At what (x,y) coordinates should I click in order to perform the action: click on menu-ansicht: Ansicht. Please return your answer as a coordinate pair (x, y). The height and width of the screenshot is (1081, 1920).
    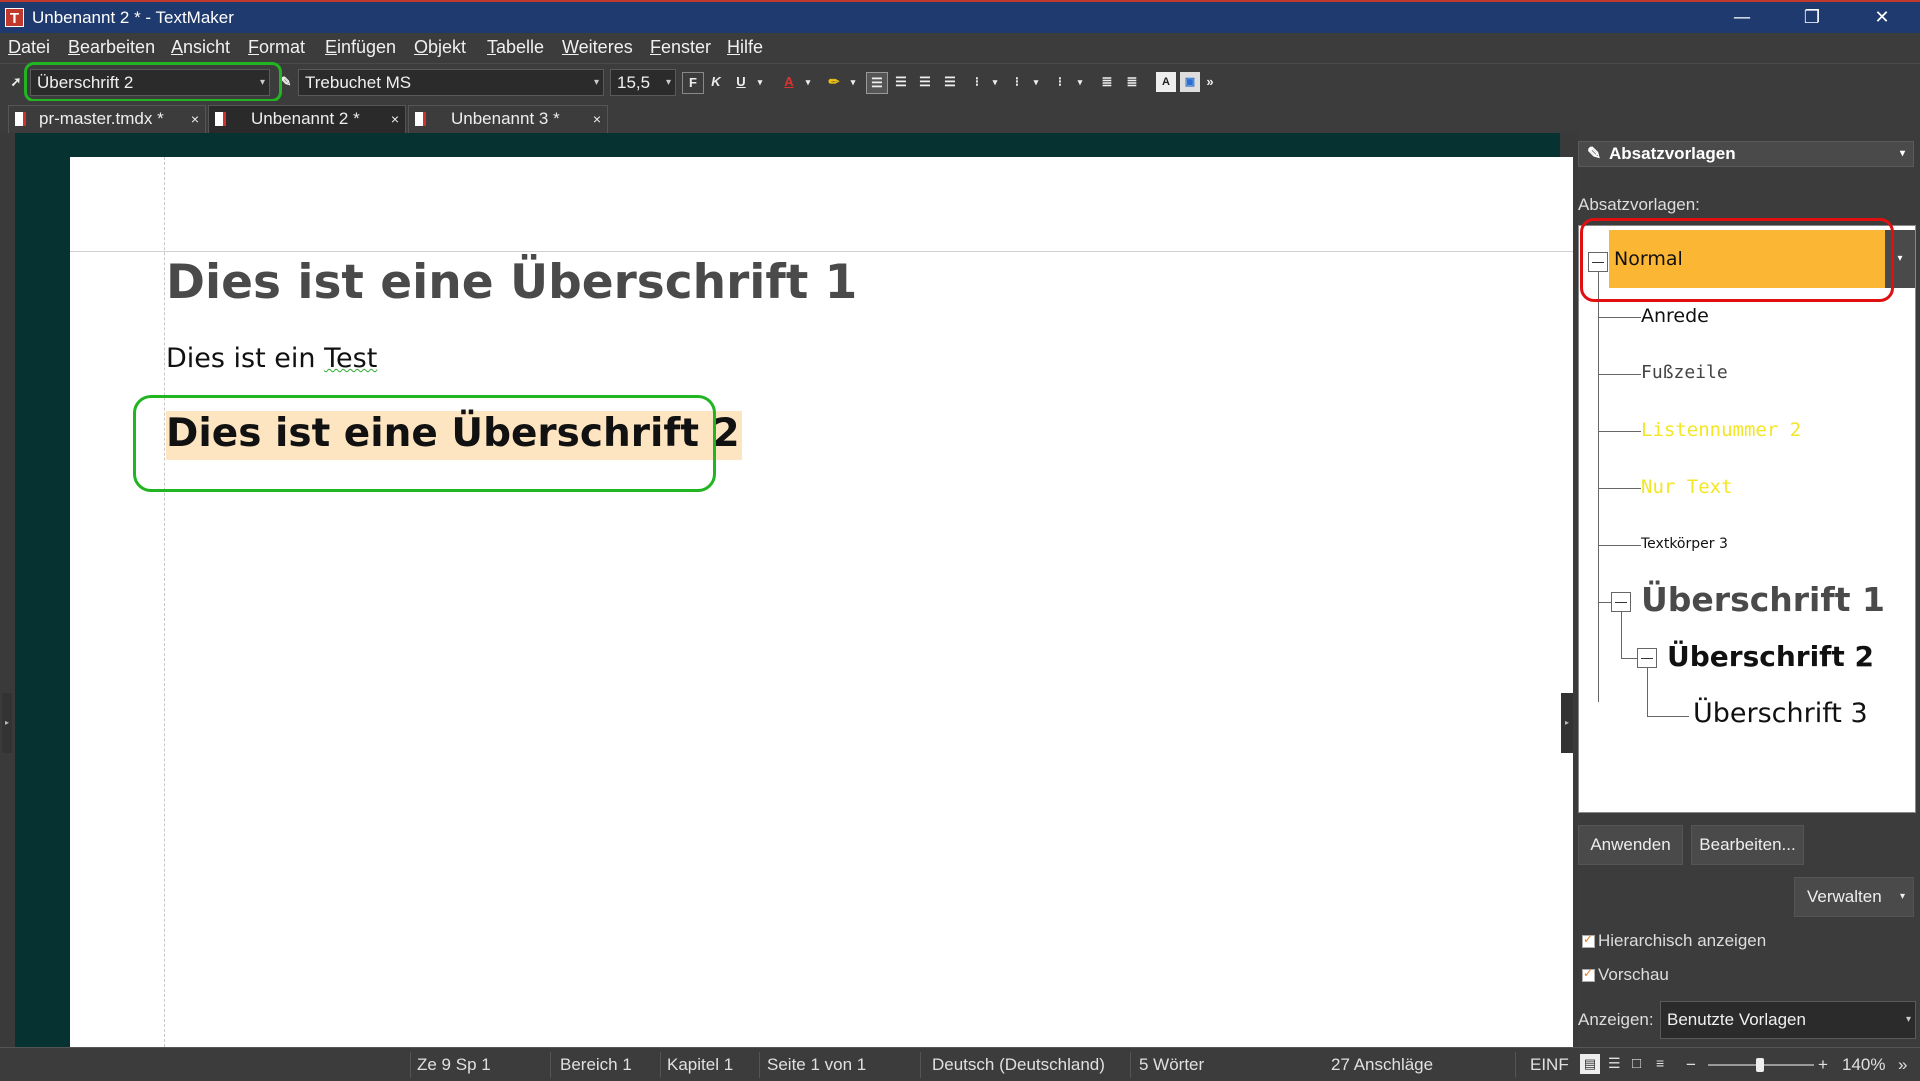
    Looking at the image, I should click on (200, 47).